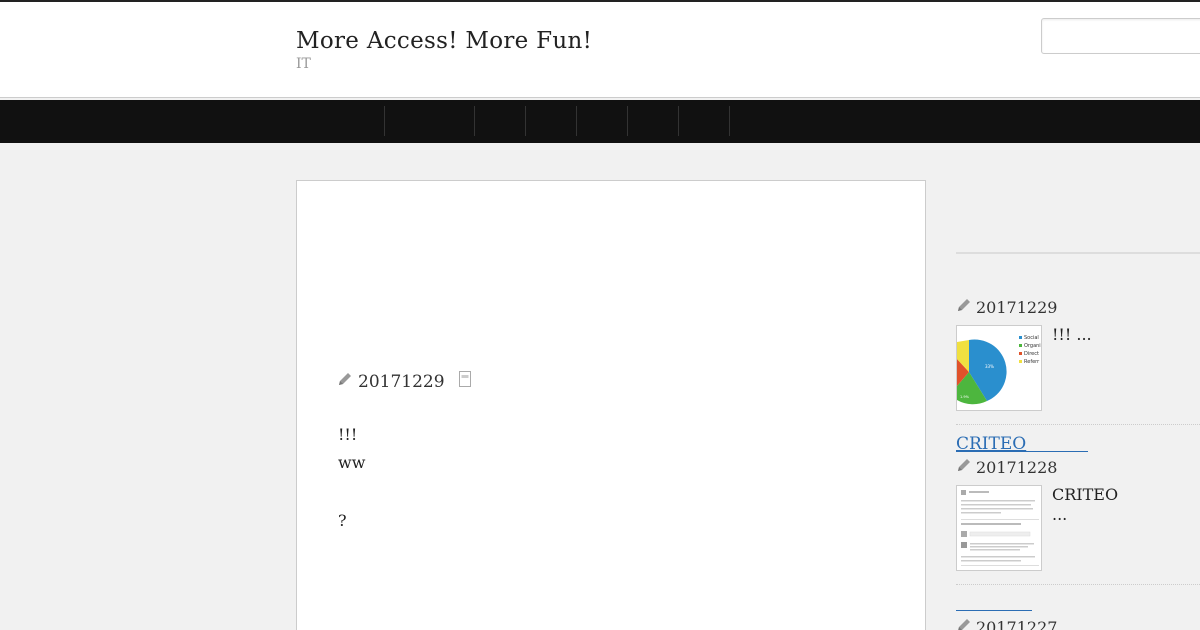 This screenshot has height=630, width=1200. I want to click on sidebar-entry-2-excerpt-line-1: CRITEO, so click(1085, 494).